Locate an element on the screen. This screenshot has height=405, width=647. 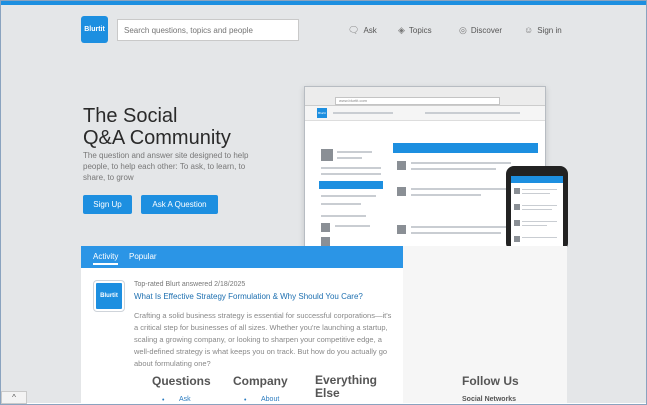
tab-activity: Activity is located at coordinates (106, 258).